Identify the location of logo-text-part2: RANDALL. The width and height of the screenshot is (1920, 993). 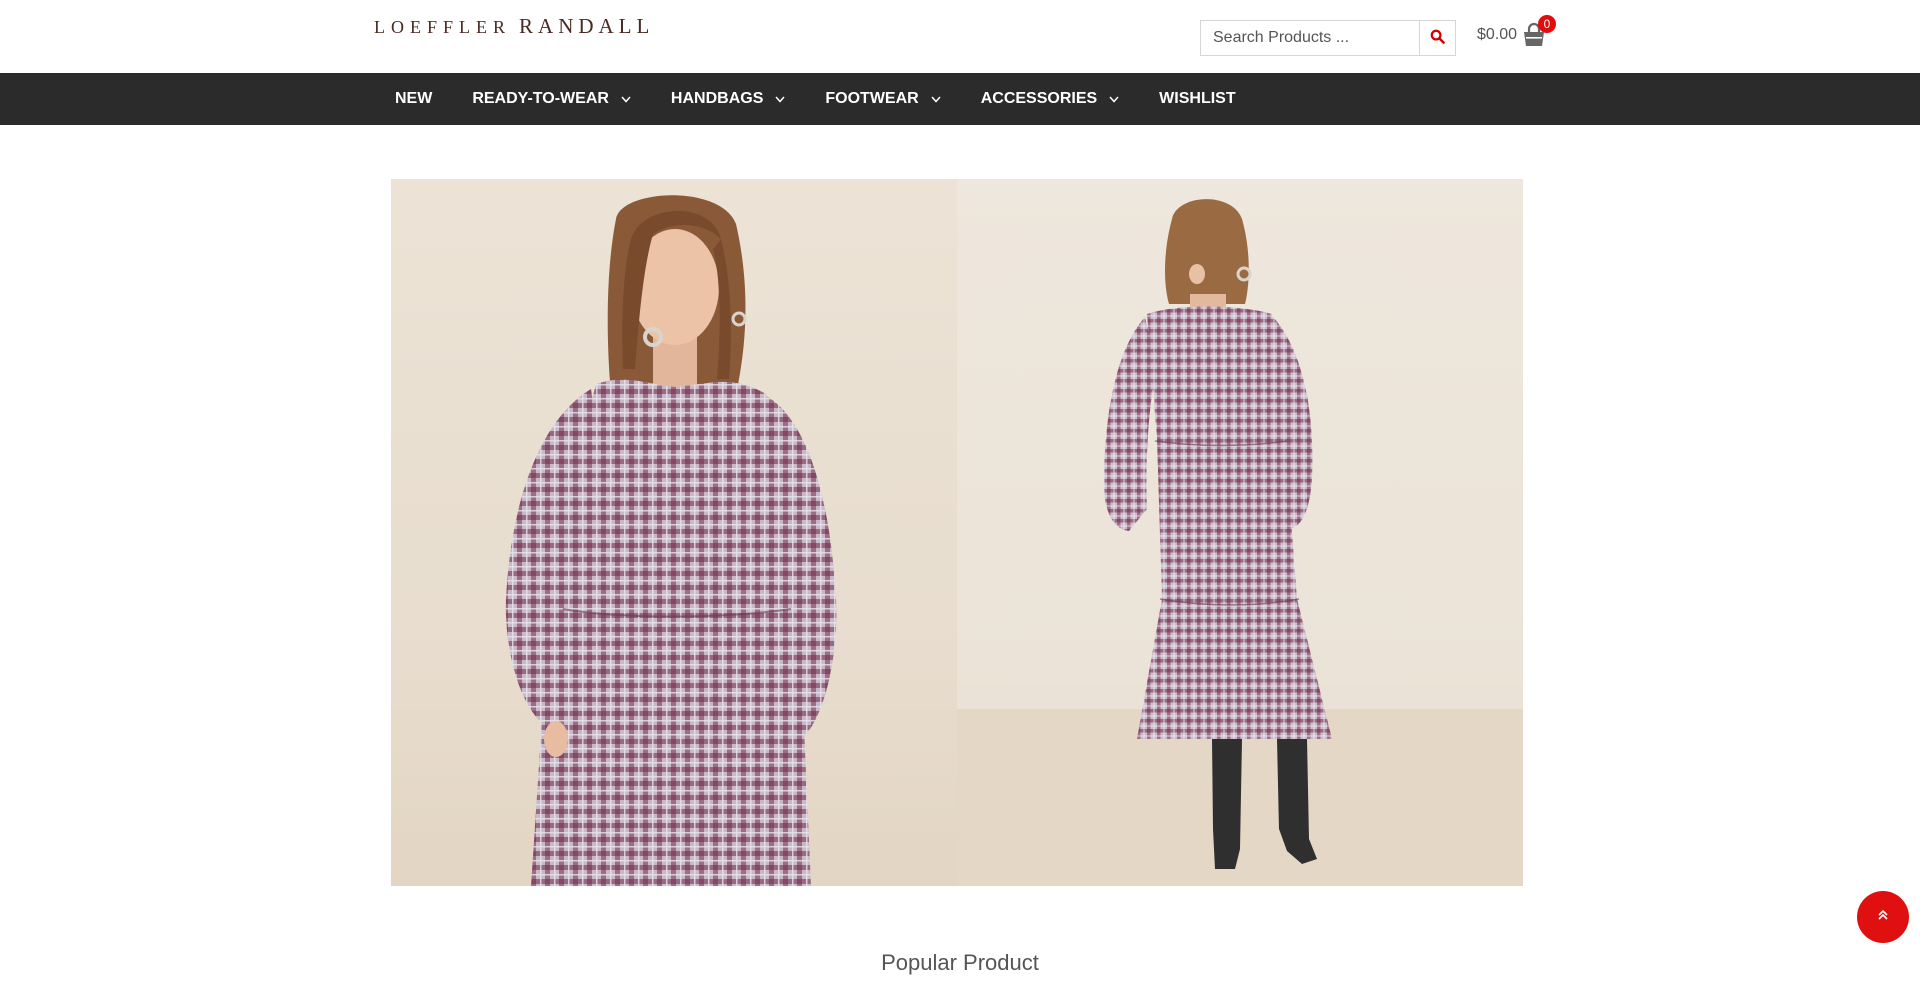
(587, 26).